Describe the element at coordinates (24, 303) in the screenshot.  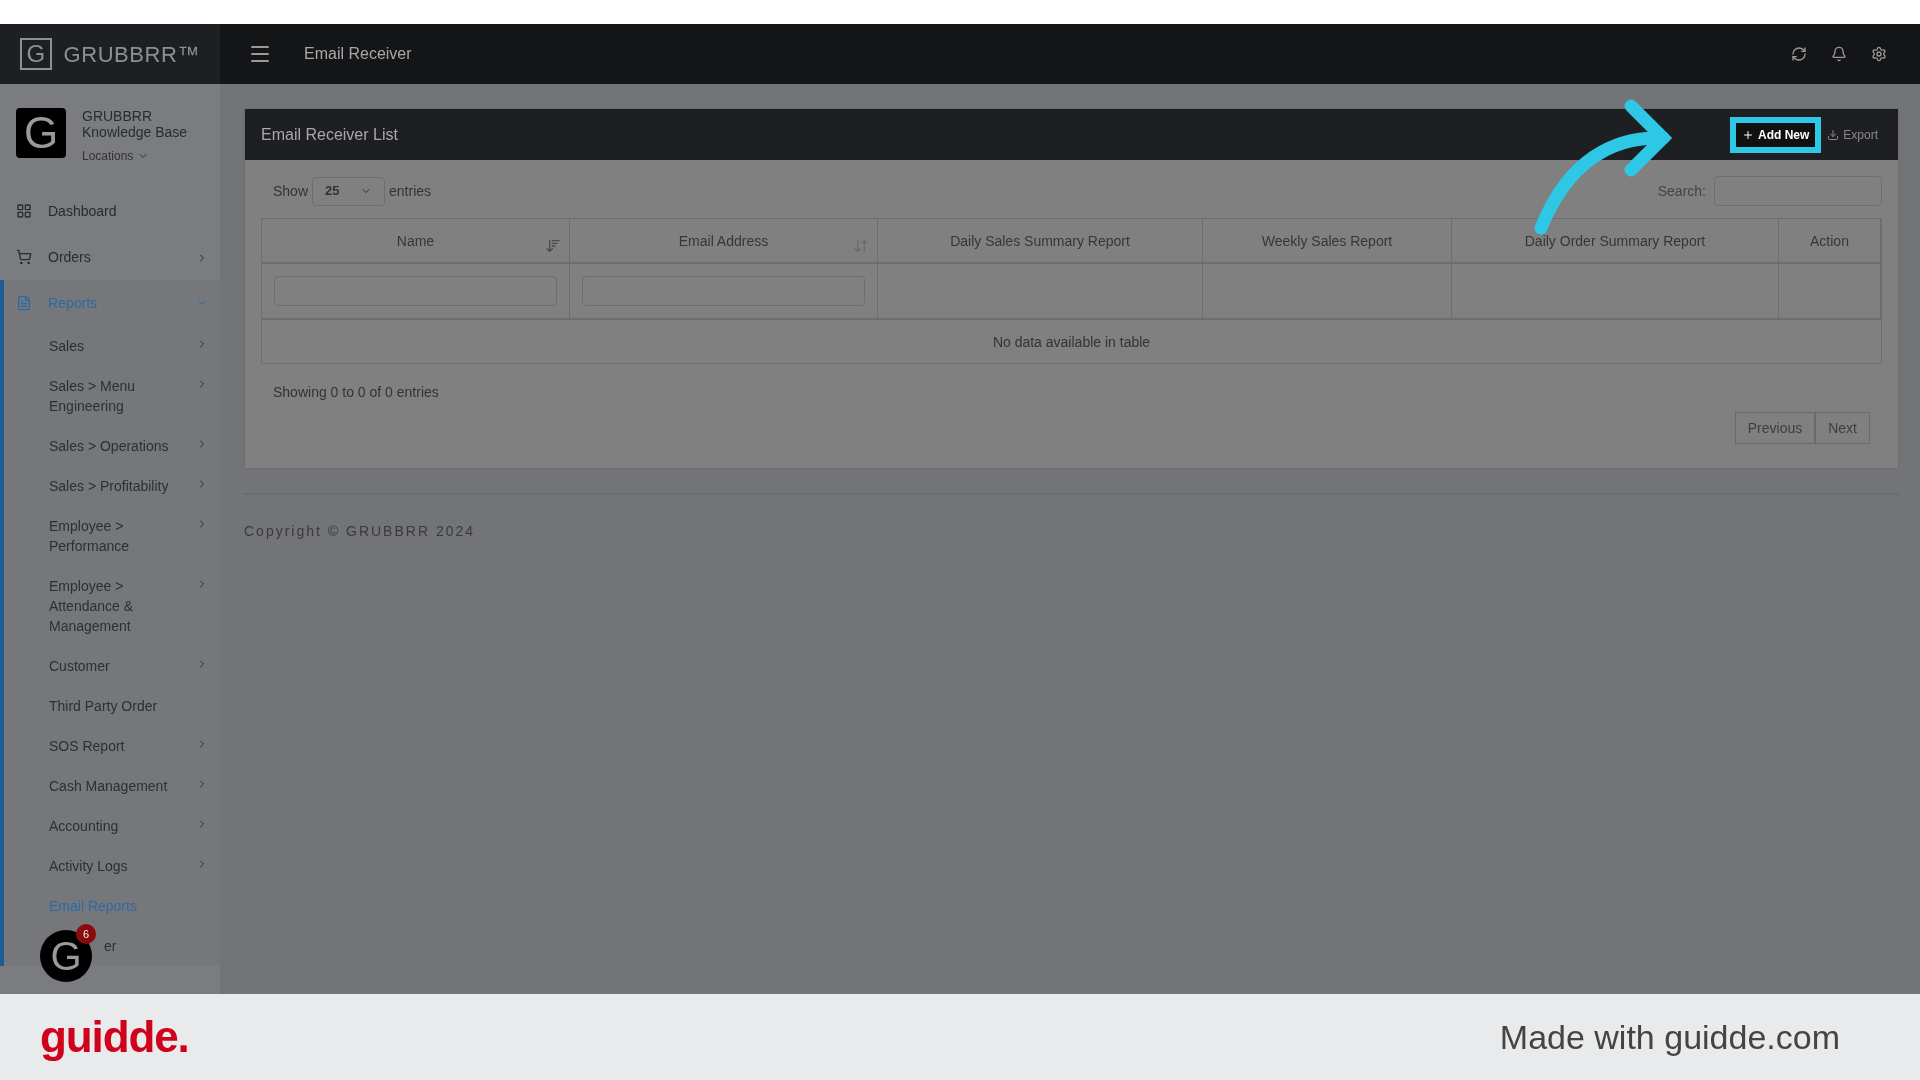
I see `document-icon` at that location.